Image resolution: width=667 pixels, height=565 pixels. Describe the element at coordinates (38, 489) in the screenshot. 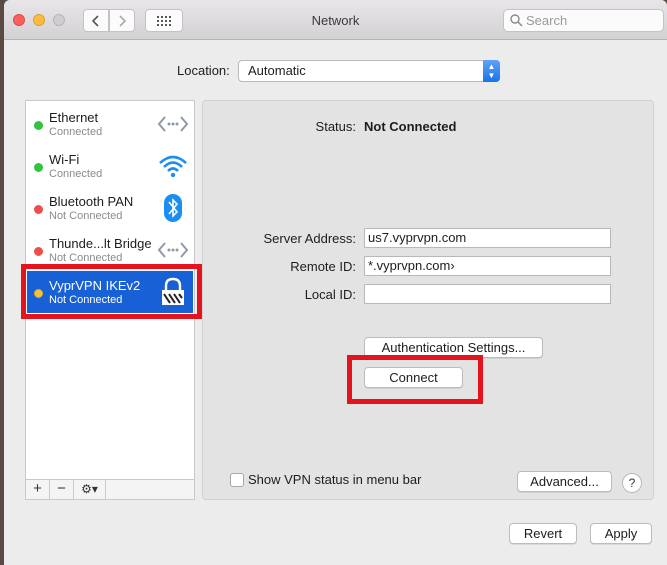

I see `add-service-button: +` at that location.